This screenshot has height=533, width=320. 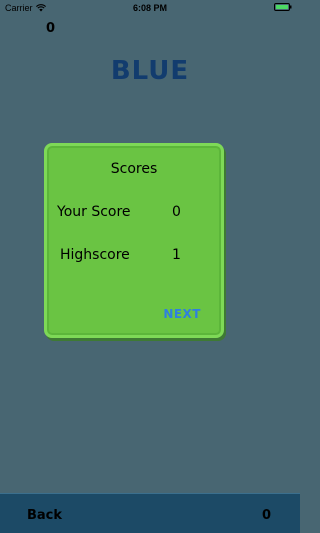 I want to click on color-word-prompt: BLUE, so click(x=150, y=71).